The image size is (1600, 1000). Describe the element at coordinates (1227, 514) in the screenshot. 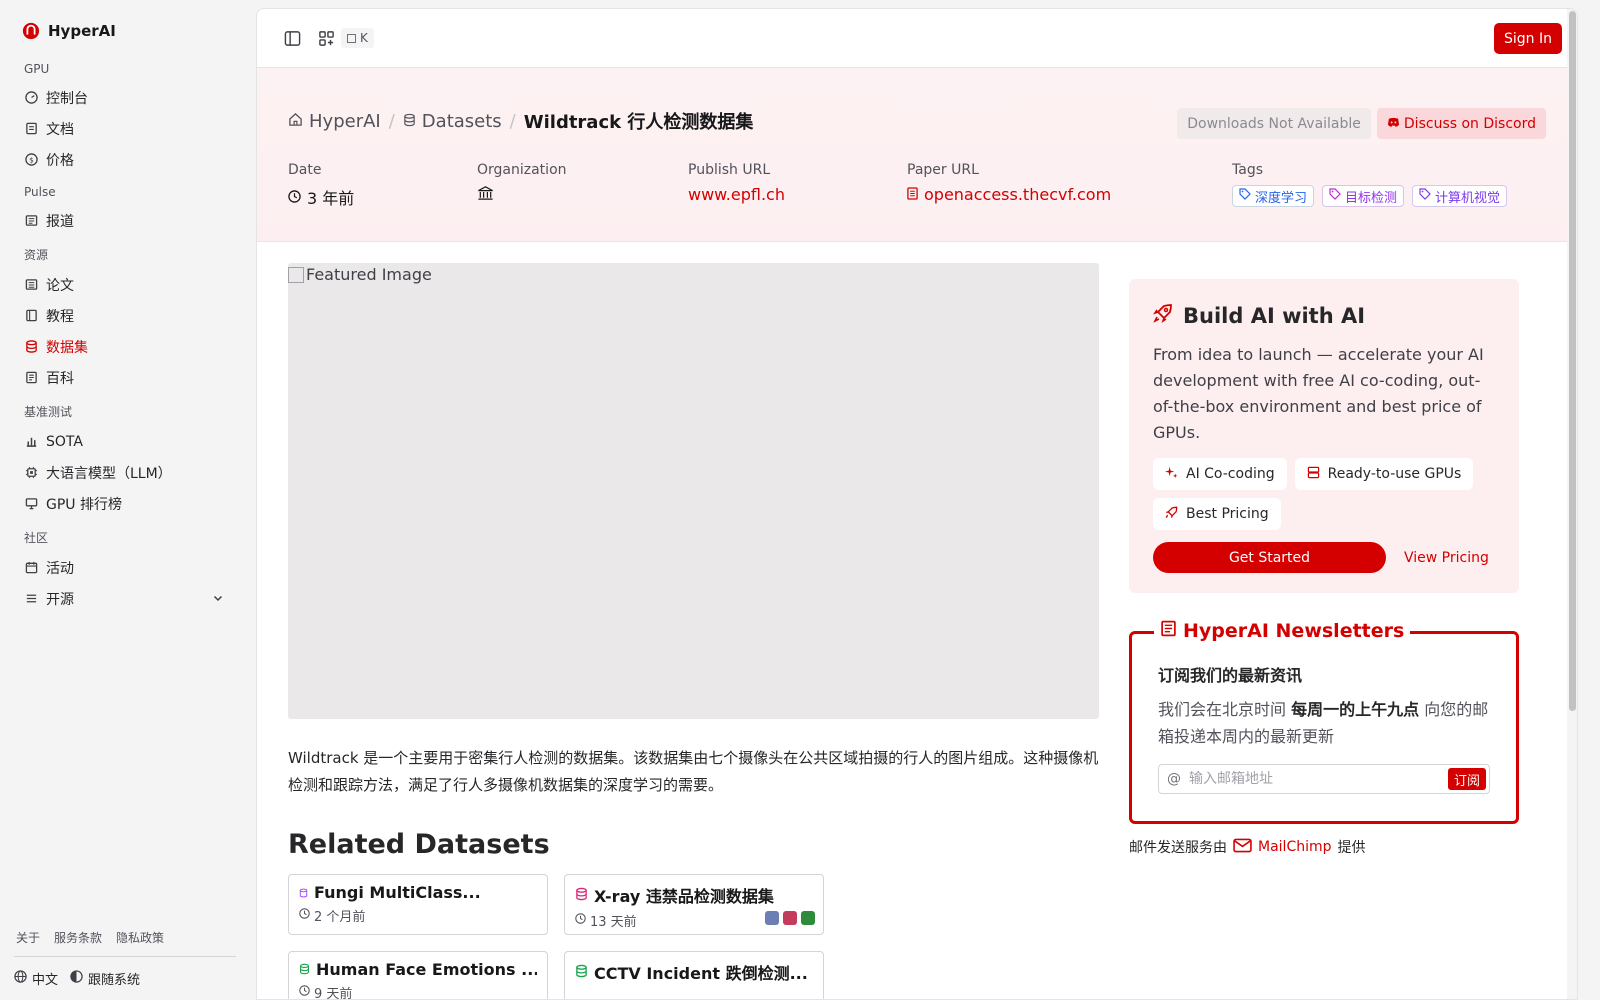

I see `feature-label: Best Pricing` at that location.